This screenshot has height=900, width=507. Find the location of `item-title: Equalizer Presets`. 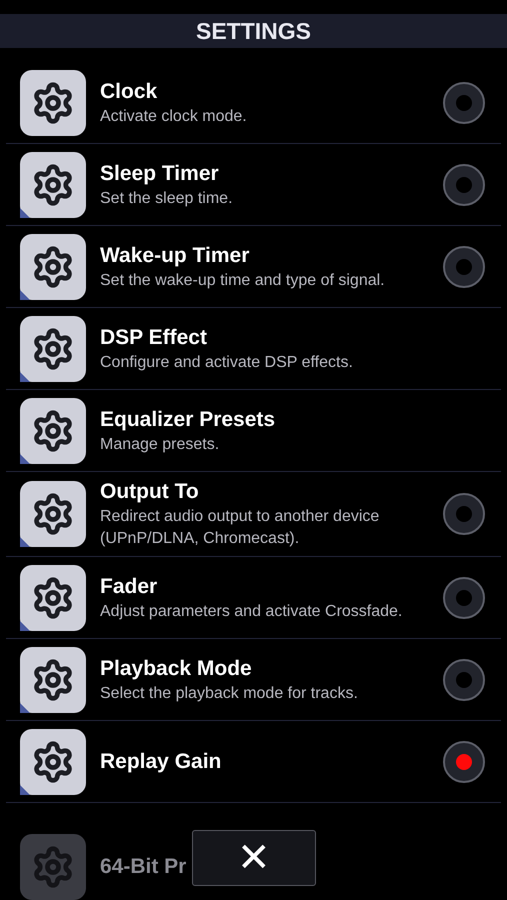

item-title: Equalizer Presets is located at coordinates (292, 420).